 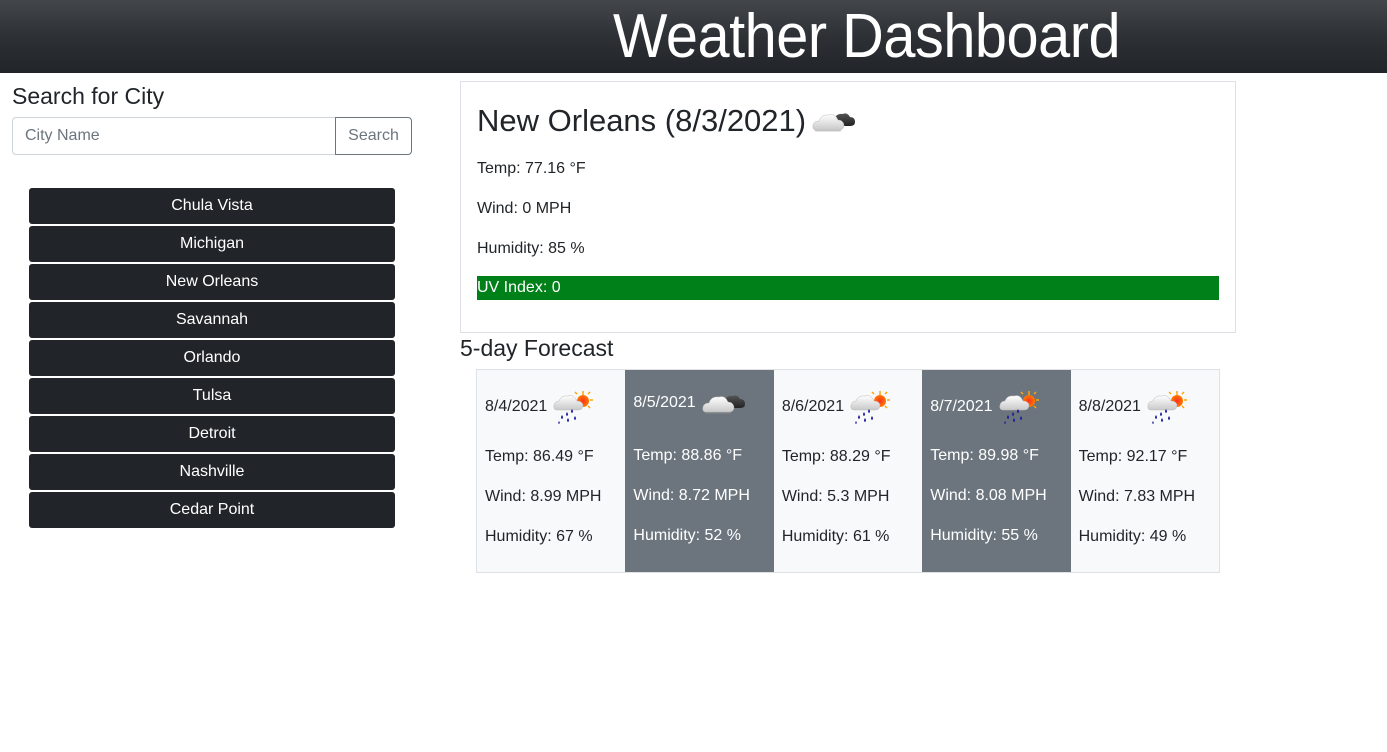 I want to click on current-wind: Wind: 0 MPH, so click(x=524, y=208).